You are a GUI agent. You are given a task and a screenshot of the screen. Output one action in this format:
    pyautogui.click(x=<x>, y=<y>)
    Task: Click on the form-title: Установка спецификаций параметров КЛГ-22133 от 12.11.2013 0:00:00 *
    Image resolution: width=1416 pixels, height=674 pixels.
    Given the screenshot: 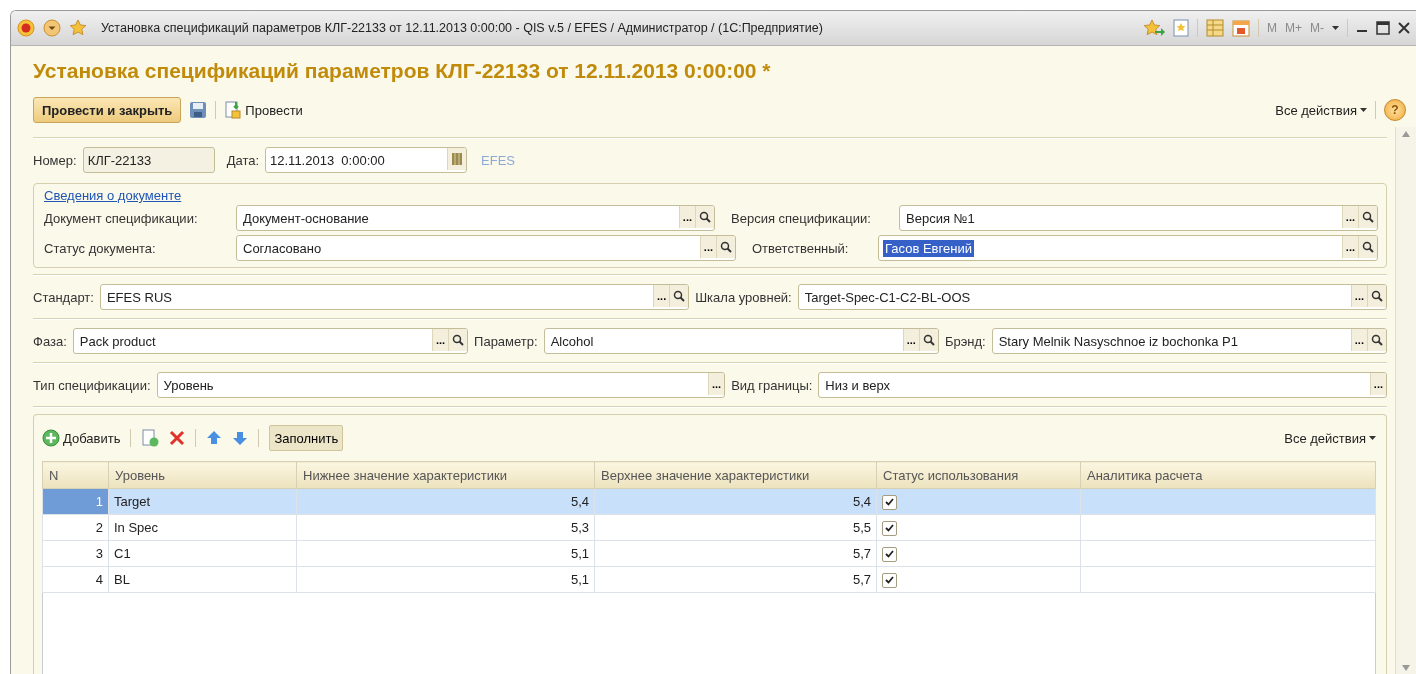 What is the action you would take?
    pyautogui.click(x=402, y=71)
    